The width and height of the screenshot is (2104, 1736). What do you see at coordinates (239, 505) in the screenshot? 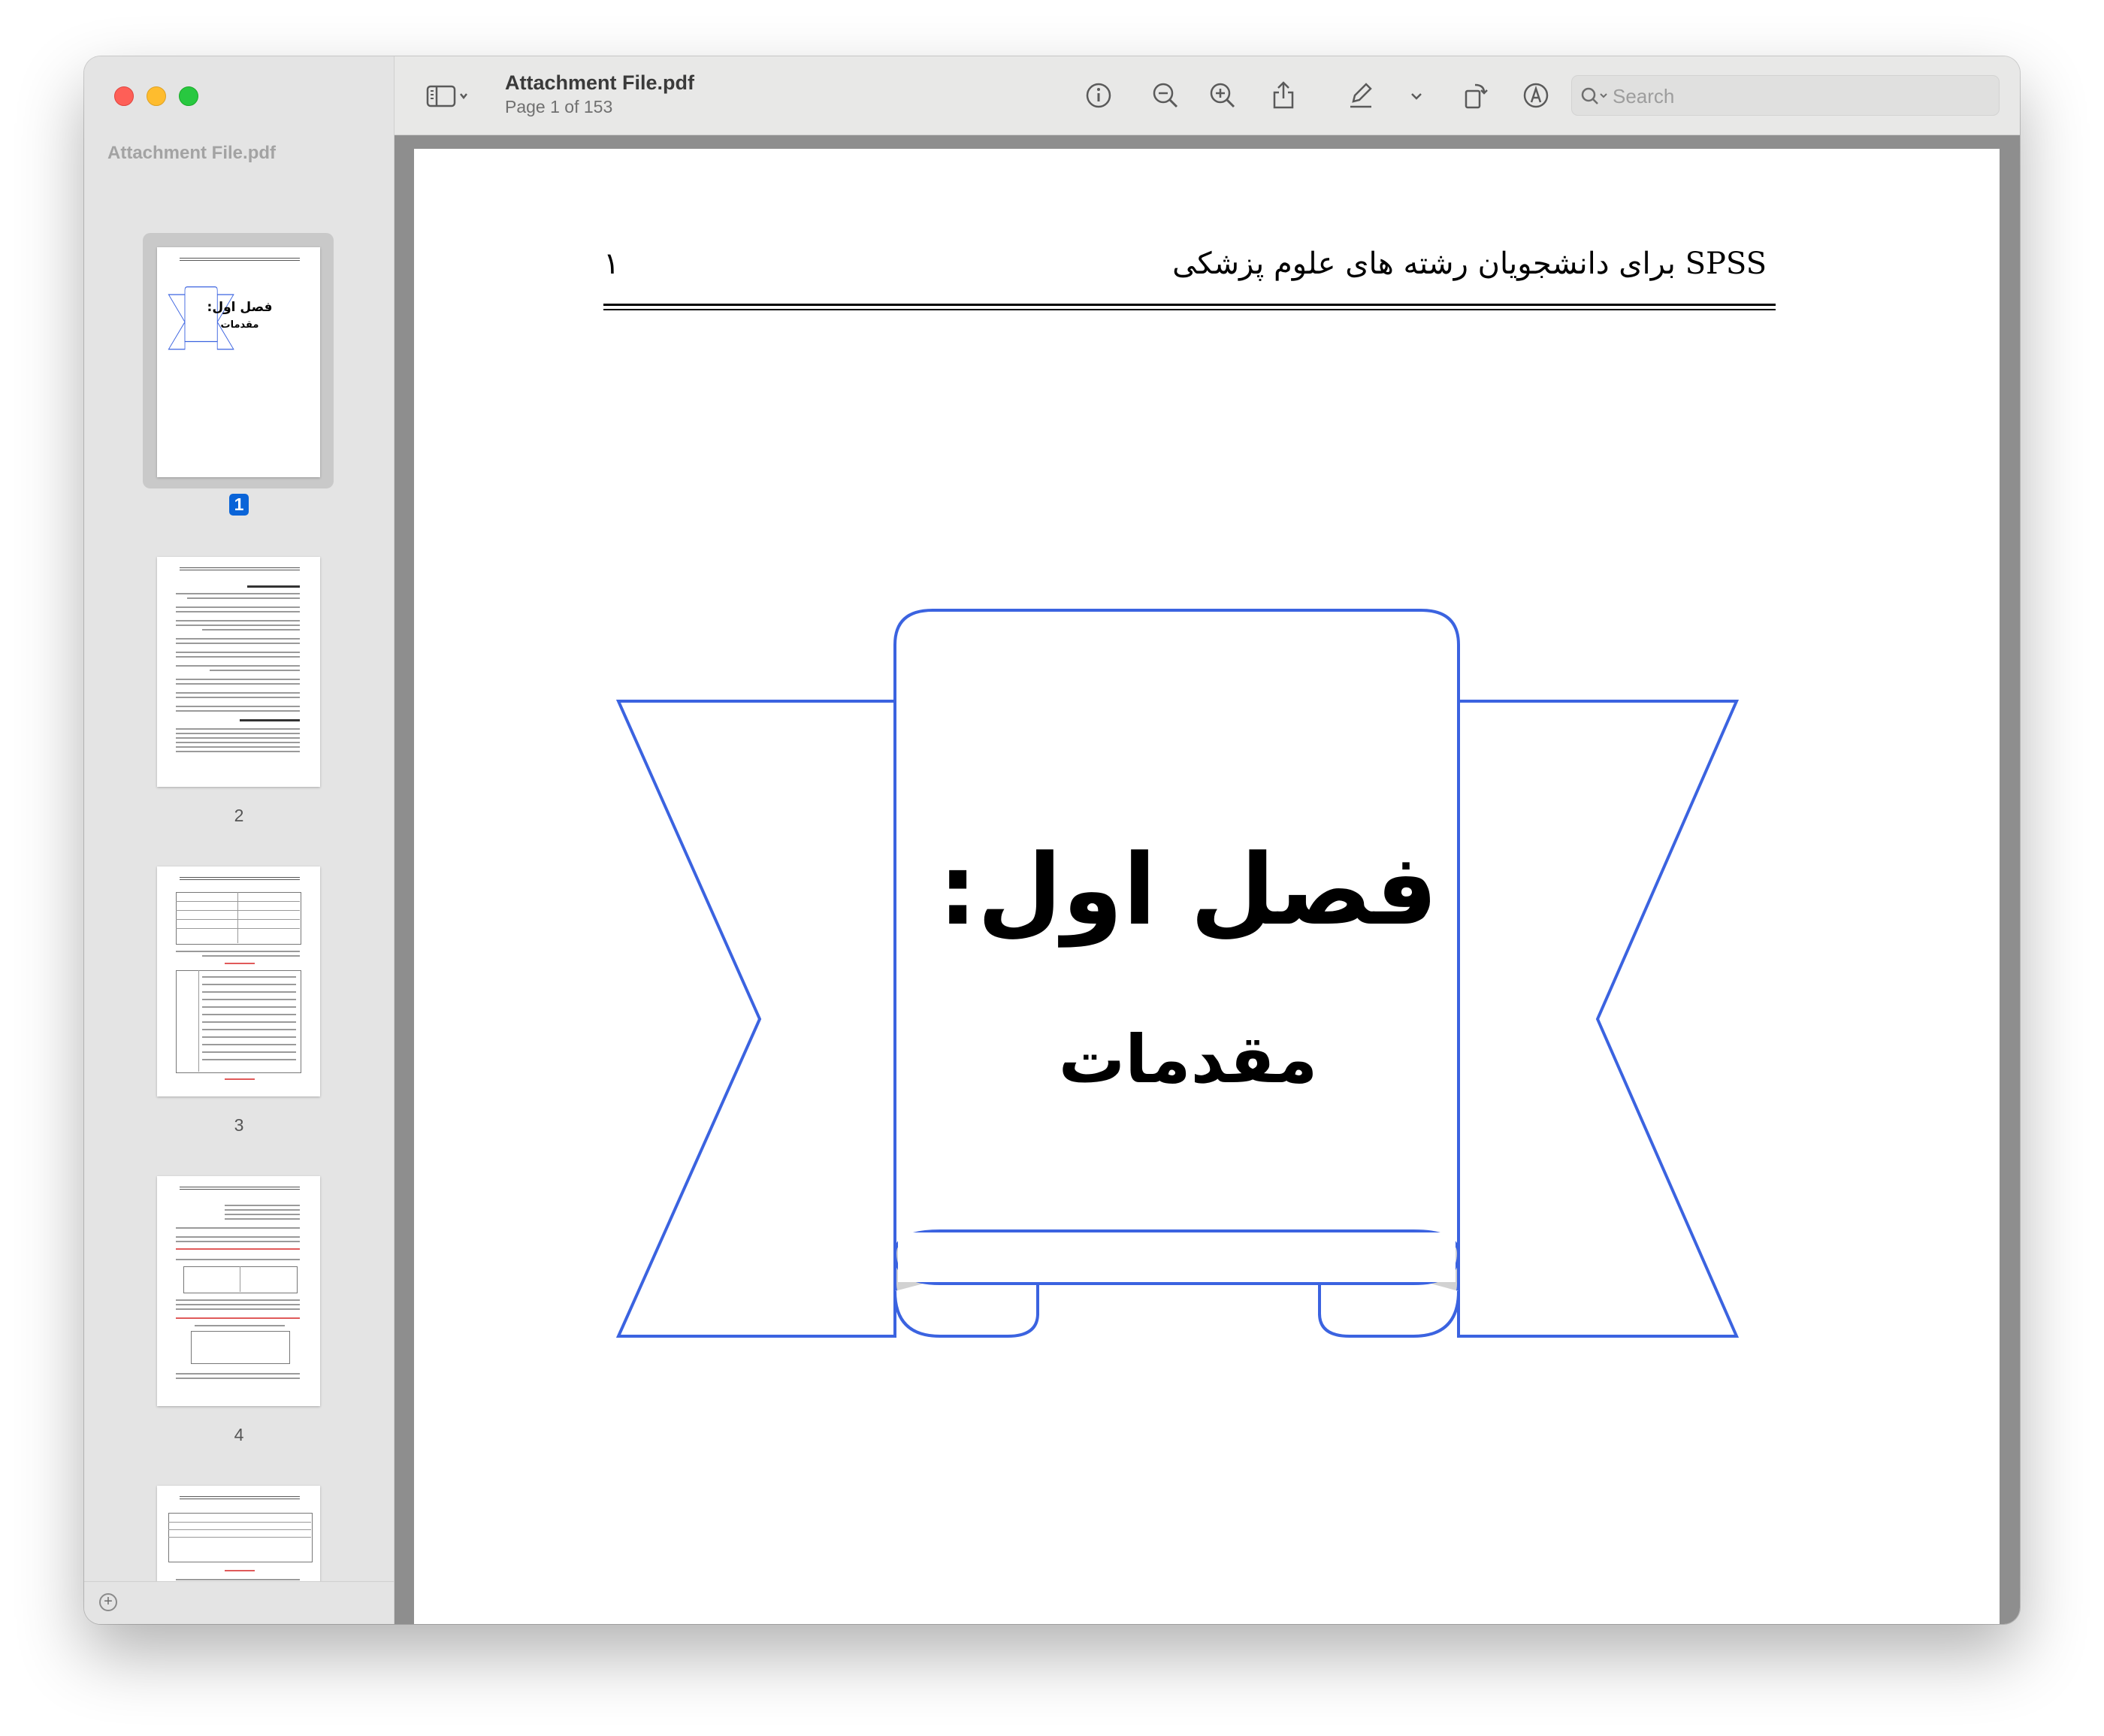
I see `thumbnail-page-number: 1` at bounding box center [239, 505].